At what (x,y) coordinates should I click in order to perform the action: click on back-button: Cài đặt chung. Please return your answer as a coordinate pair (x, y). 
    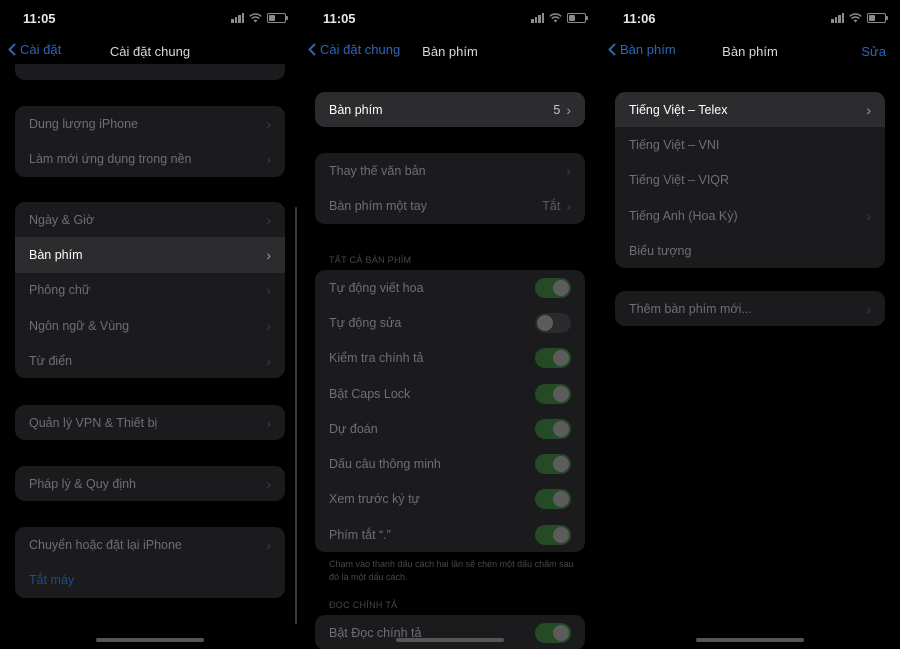
    Looking at the image, I should click on (354, 49).